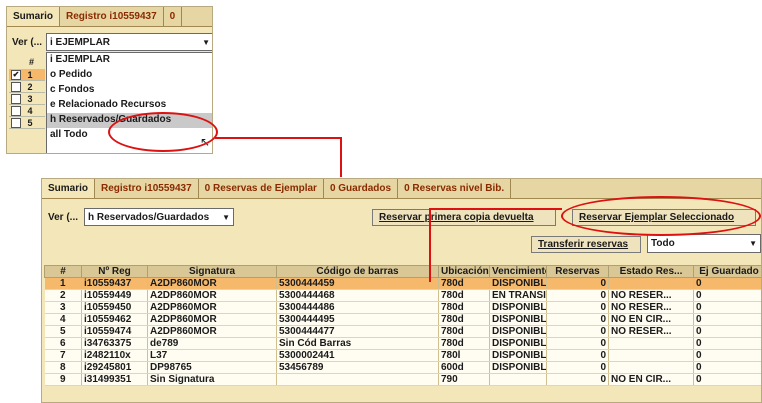  Describe the element at coordinates (357, 319) in the screenshot. I see `table-cell: 5300444495` at that location.